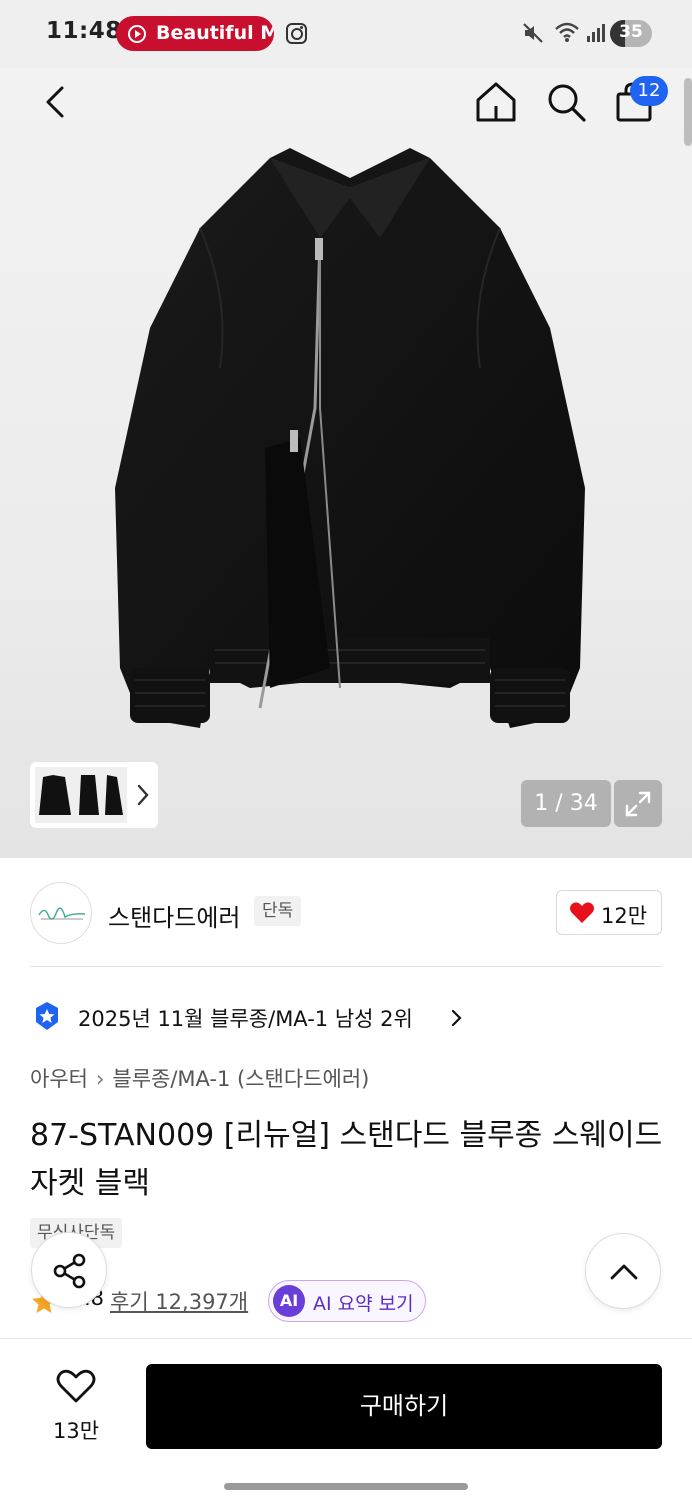  Describe the element at coordinates (649, 91) in the screenshot. I see `cart-count-badge: 12` at that location.